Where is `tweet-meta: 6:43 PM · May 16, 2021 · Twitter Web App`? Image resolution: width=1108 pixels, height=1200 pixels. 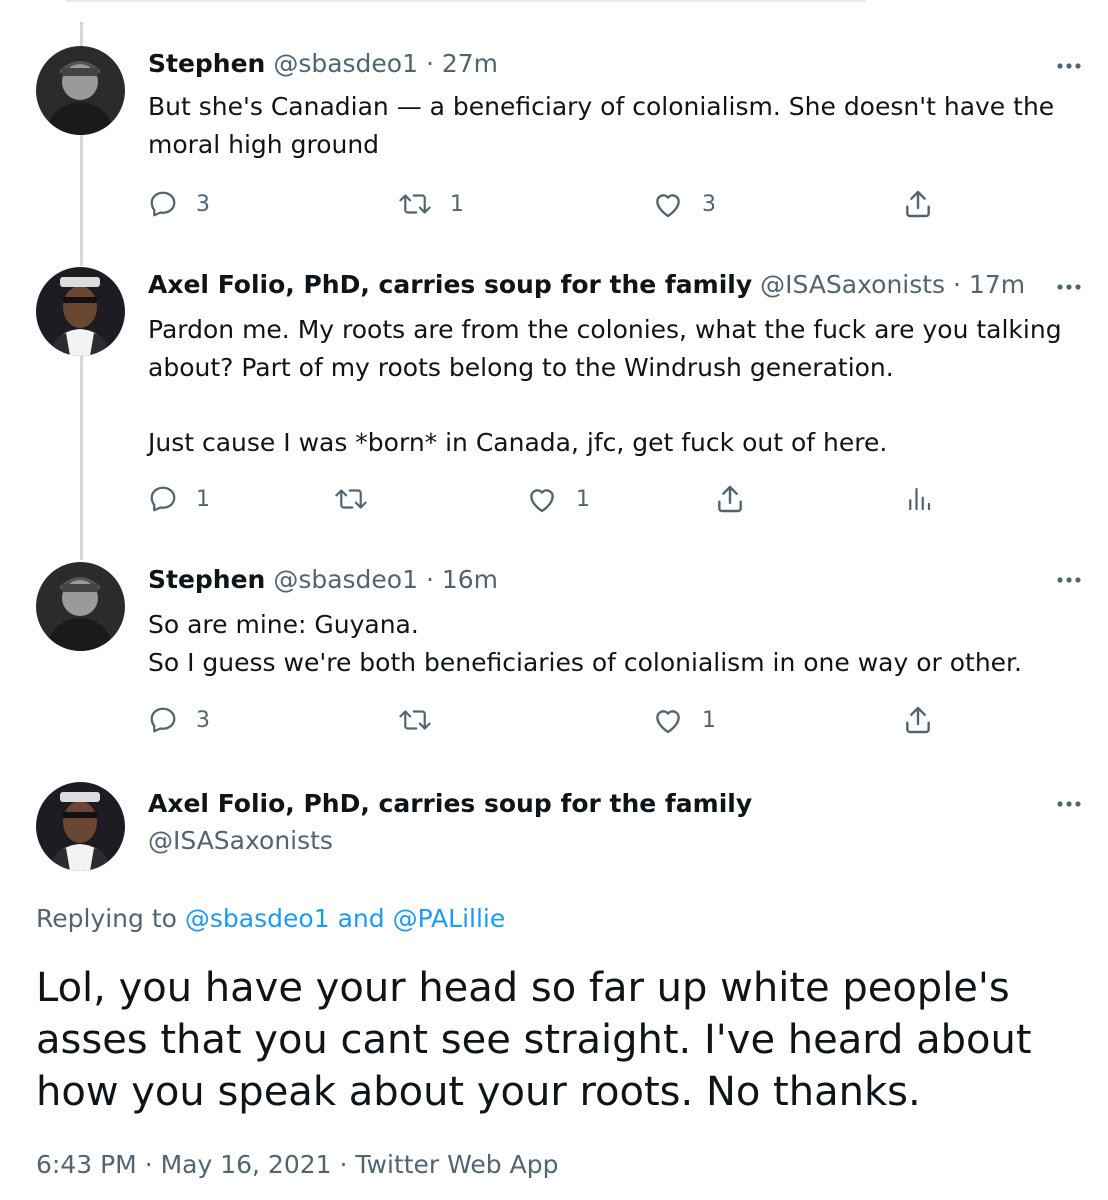
tweet-meta: 6:43 PM · May 16, 2021 · Twitter Web App is located at coordinates (297, 1164).